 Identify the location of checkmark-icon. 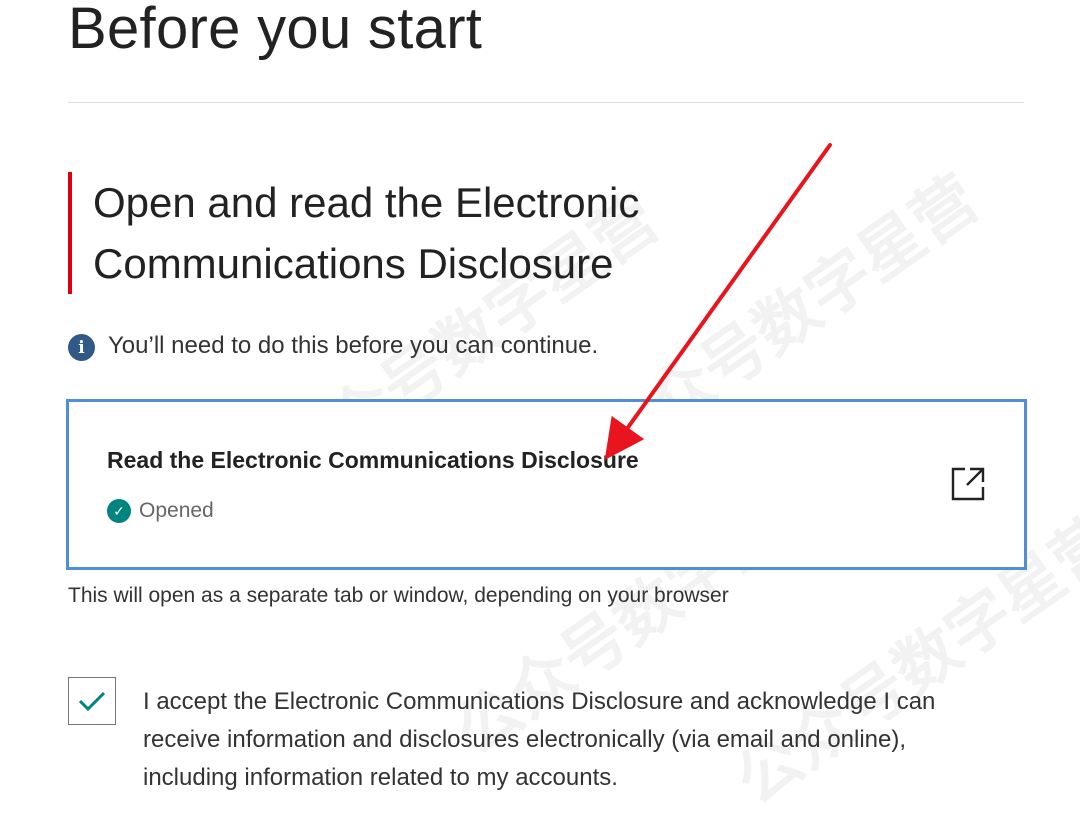
(92, 701).